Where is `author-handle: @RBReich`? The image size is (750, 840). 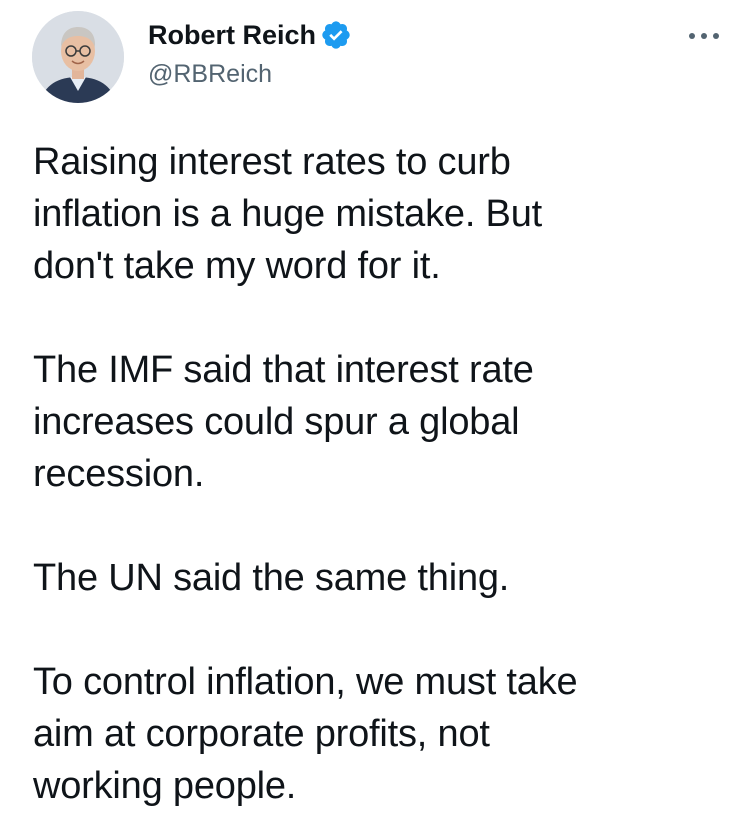
author-handle: @RBReich is located at coordinates (210, 74).